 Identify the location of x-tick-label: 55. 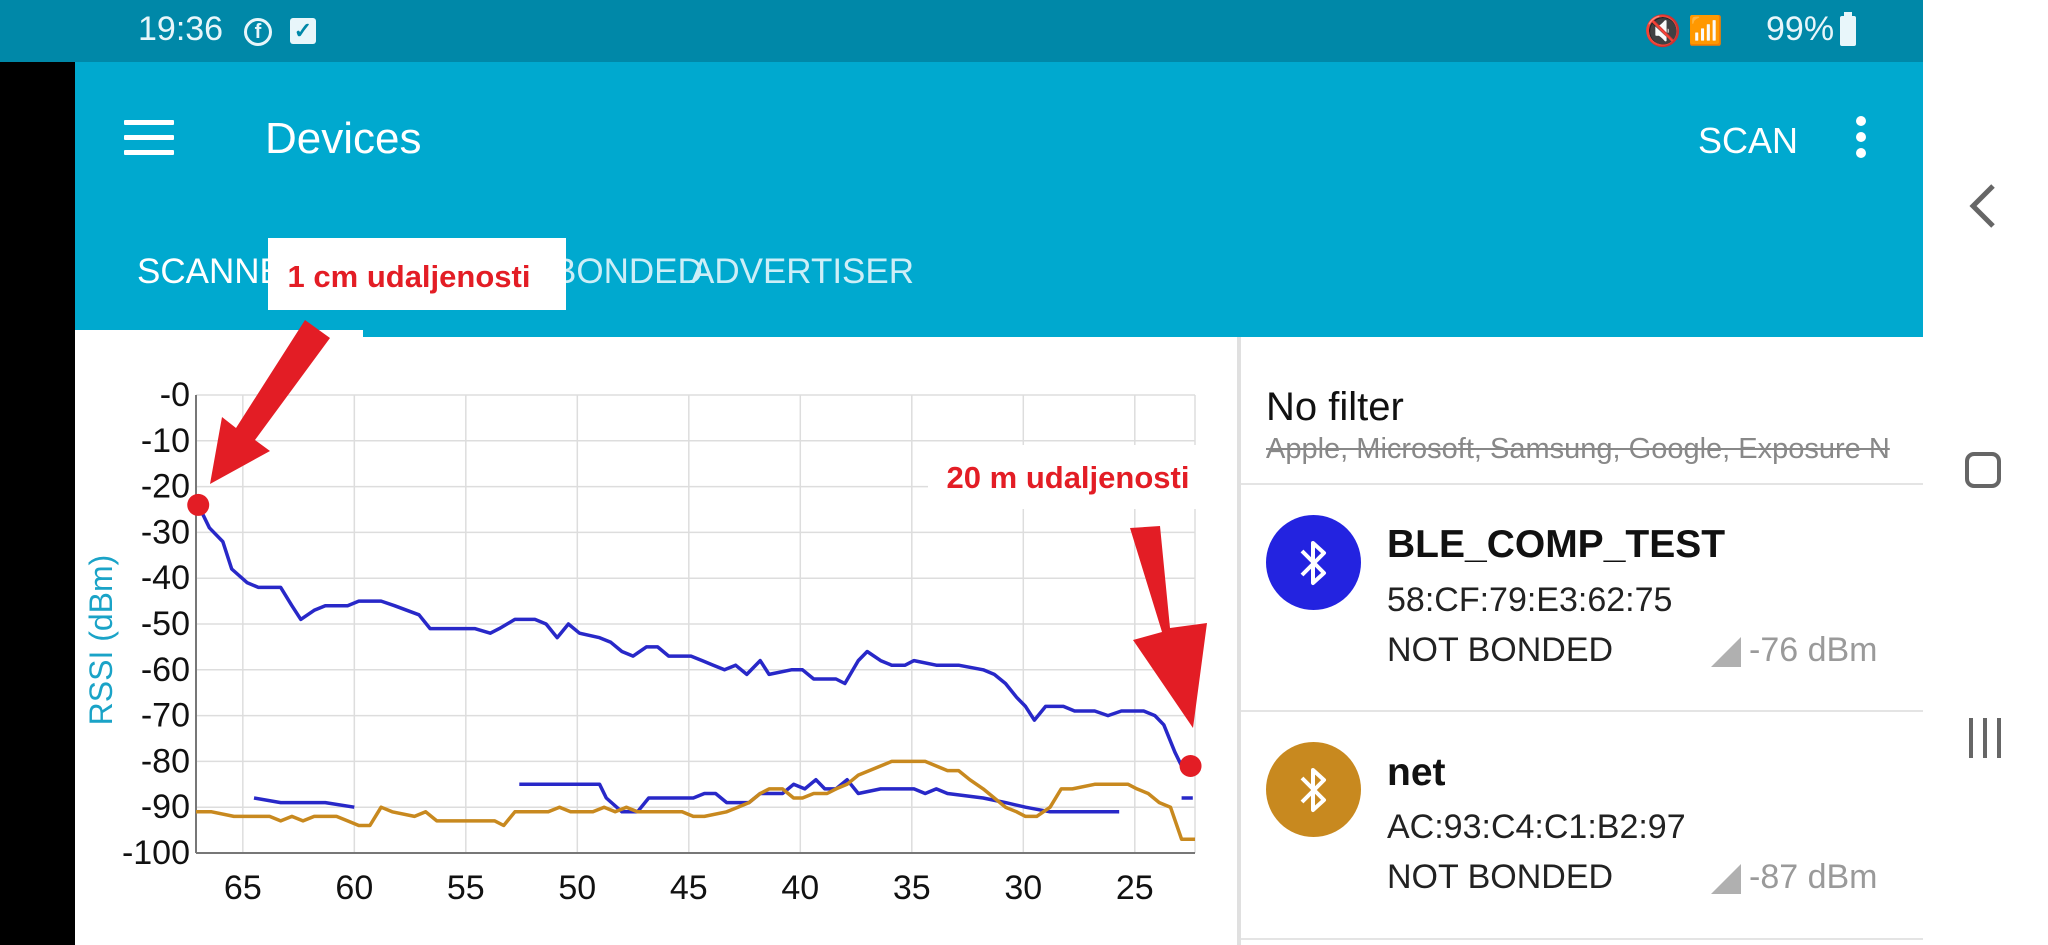
(466, 888).